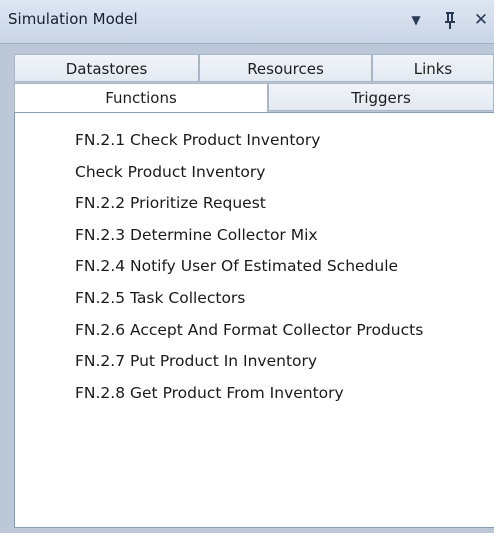 Image resolution: width=494 pixels, height=533 pixels. What do you see at coordinates (481, 20) in the screenshot?
I see `close-icon: ✕` at bounding box center [481, 20].